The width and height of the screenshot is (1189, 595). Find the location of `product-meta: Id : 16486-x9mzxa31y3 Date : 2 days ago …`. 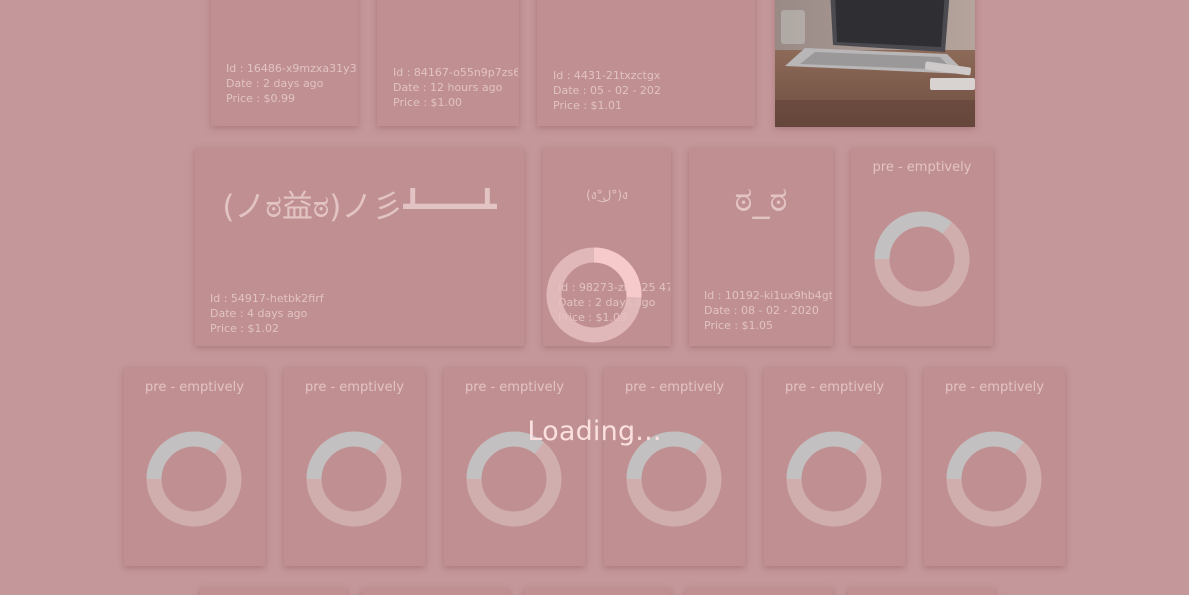

product-meta: Id : 16486-x9mzxa31y3 Date : 2 days ago … is located at coordinates (291, 83).